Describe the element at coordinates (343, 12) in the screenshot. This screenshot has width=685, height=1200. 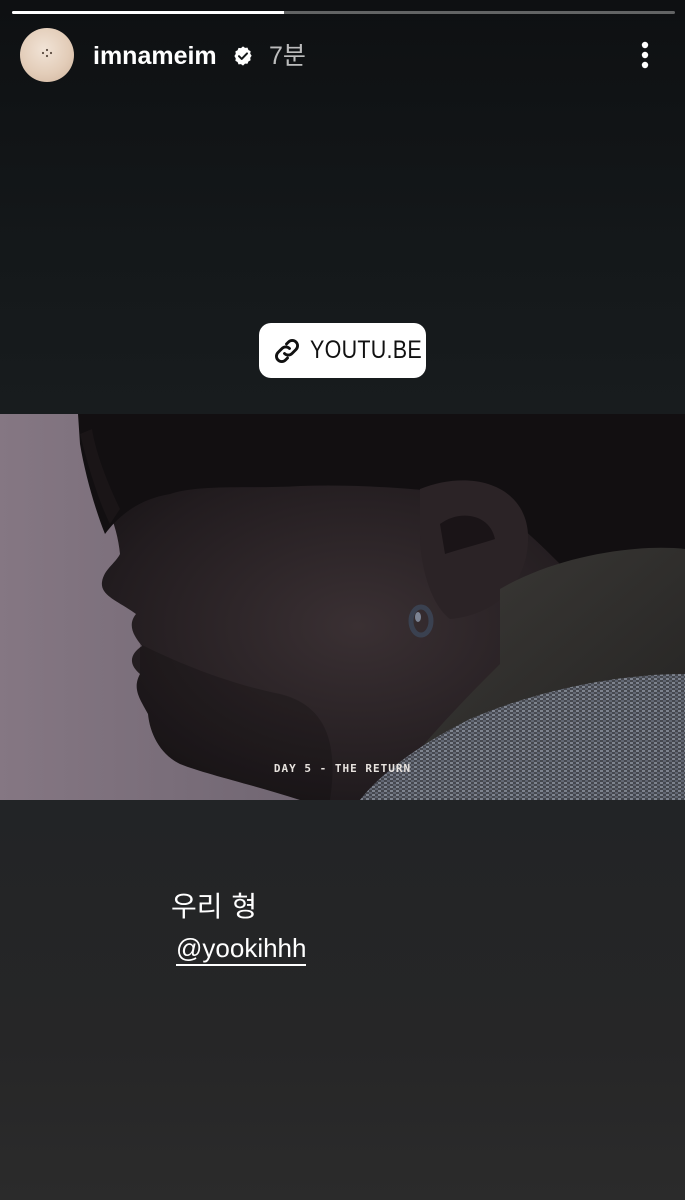
I see `story-progress-bar` at that location.